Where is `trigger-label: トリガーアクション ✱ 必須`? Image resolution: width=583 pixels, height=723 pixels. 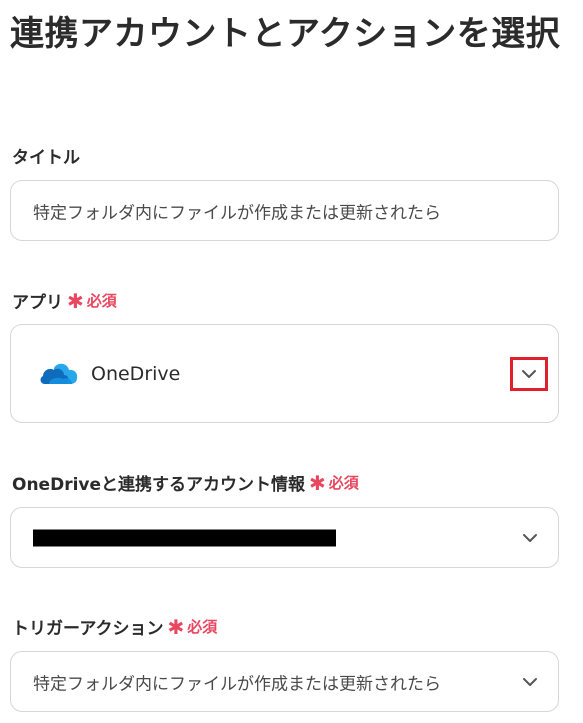
trigger-label: トリガーアクション ✱ 必須 is located at coordinates (114, 627).